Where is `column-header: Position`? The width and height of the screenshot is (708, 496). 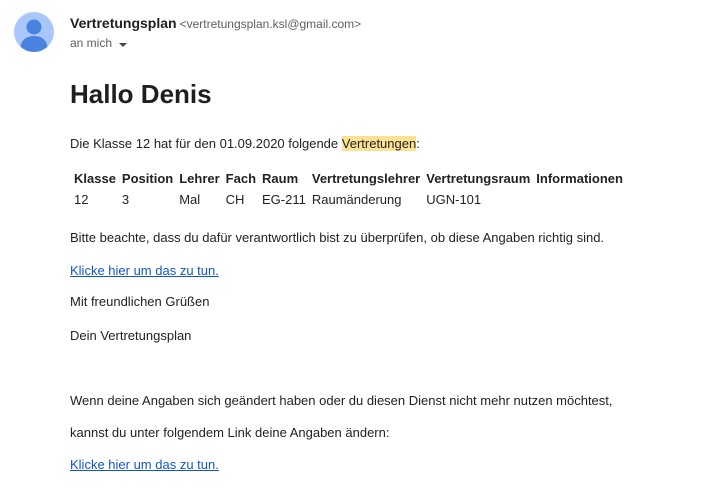 column-header: Position is located at coordinates (147, 178).